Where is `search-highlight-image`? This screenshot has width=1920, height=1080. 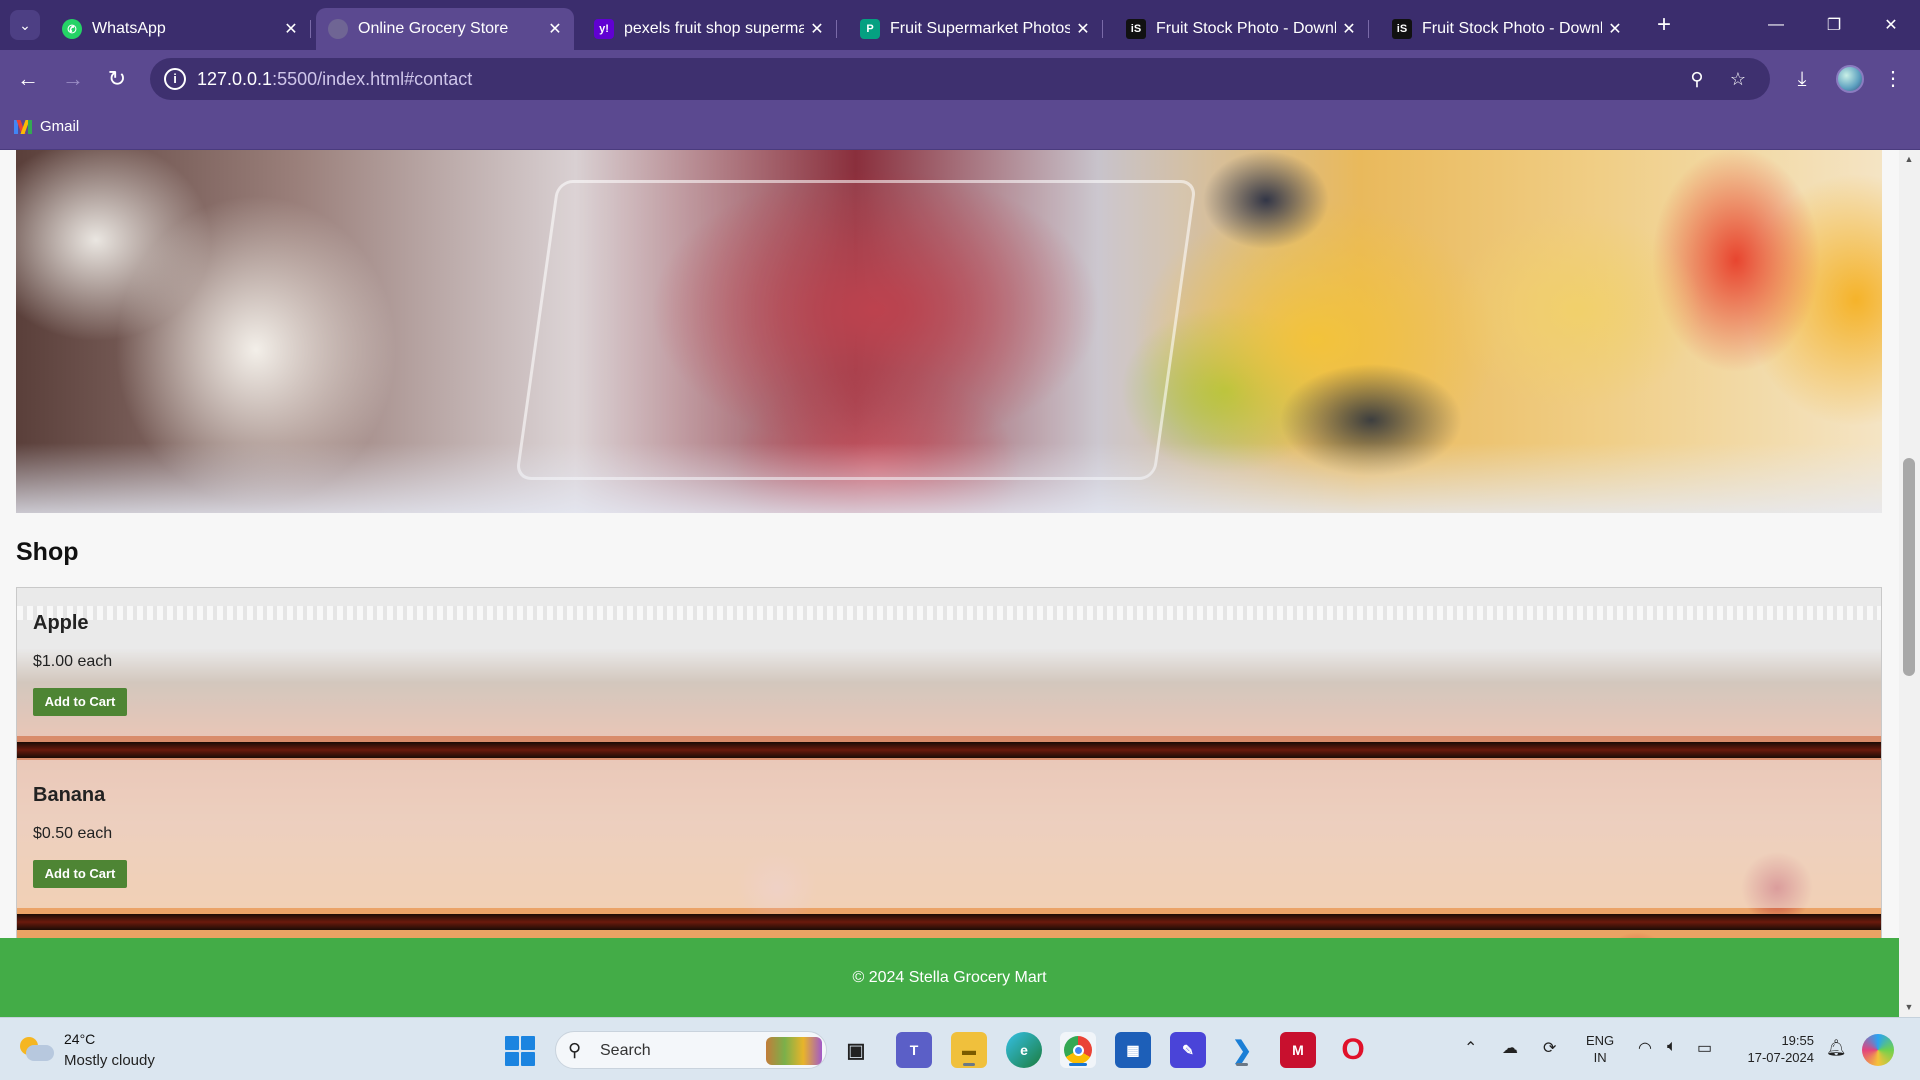 search-highlight-image is located at coordinates (794, 1051).